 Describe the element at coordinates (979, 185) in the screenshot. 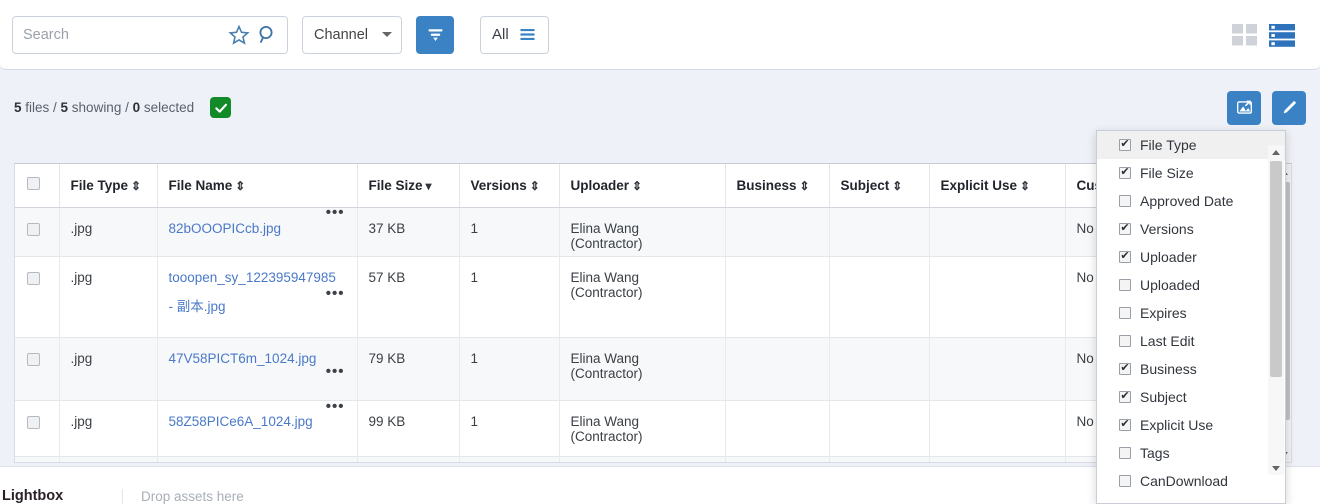

I see `col-label-explicit-use: Explicit Use` at that location.